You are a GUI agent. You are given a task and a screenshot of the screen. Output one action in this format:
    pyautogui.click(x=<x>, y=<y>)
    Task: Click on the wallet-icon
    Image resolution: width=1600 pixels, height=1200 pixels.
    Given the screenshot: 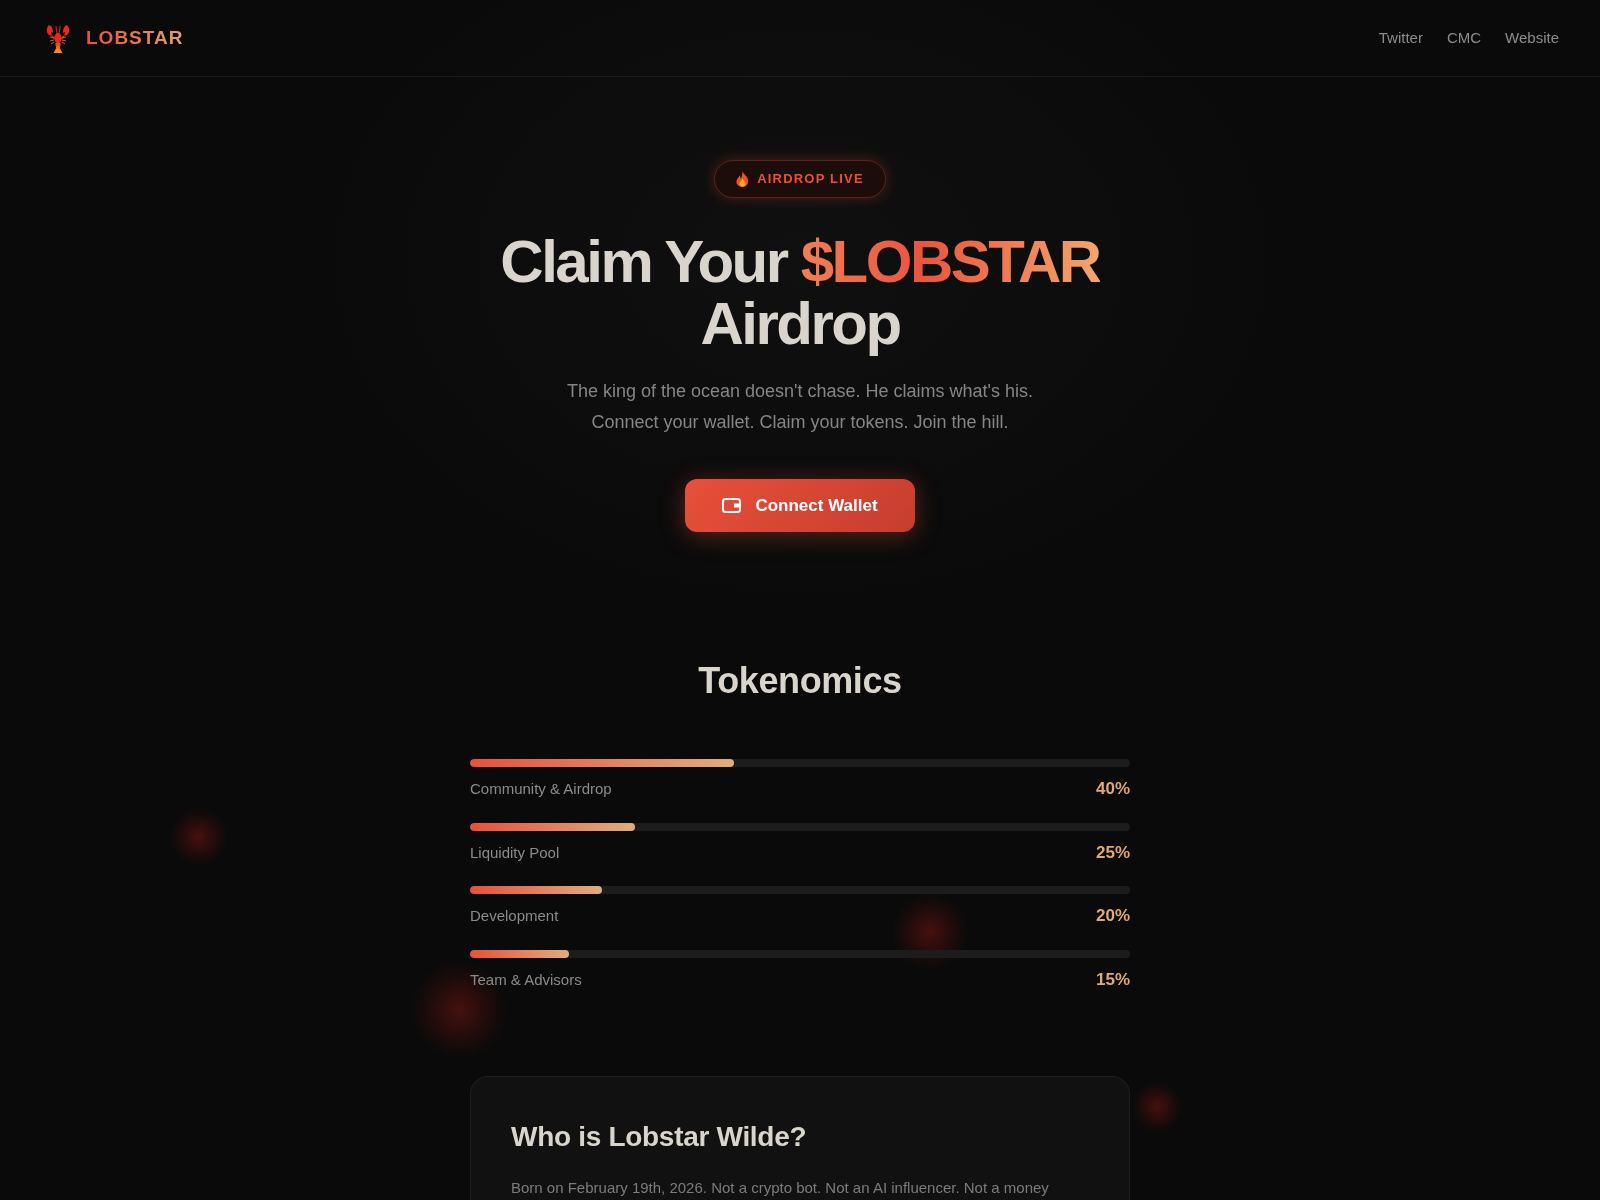 What is the action you would take?
    pyautogui.click(x=732, y=505)
    